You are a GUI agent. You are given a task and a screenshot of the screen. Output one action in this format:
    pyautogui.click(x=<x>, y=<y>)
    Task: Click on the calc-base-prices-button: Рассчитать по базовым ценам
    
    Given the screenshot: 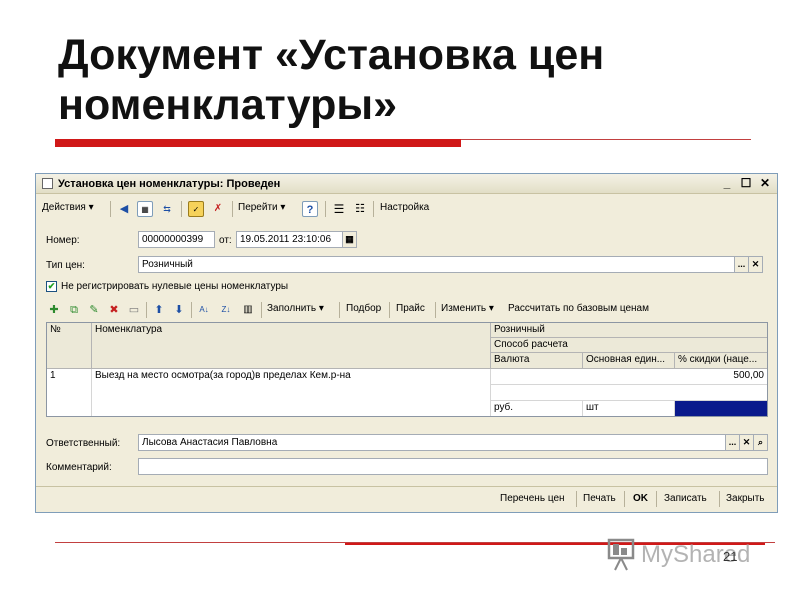 What is the action you would take?
    pyautogui.click(x=578, y=308)
    